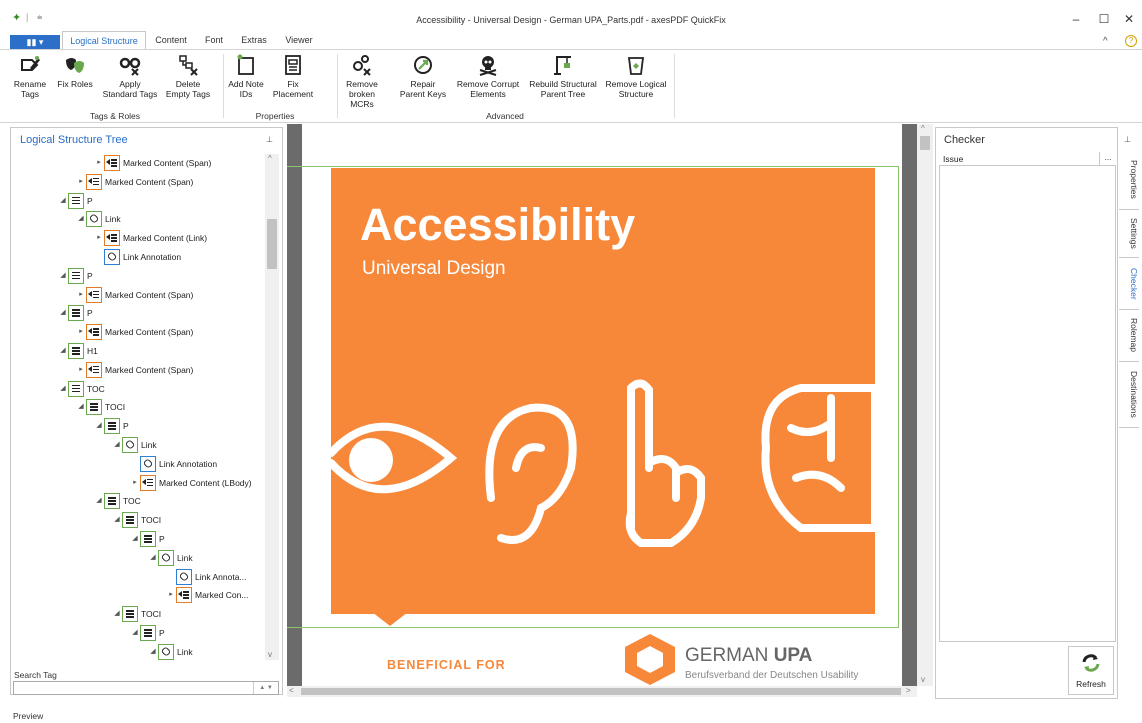 The height and width of the screenshot is (723, 1142). I want to click on side-tab-destinations: Destinations, so click(1129, 395).